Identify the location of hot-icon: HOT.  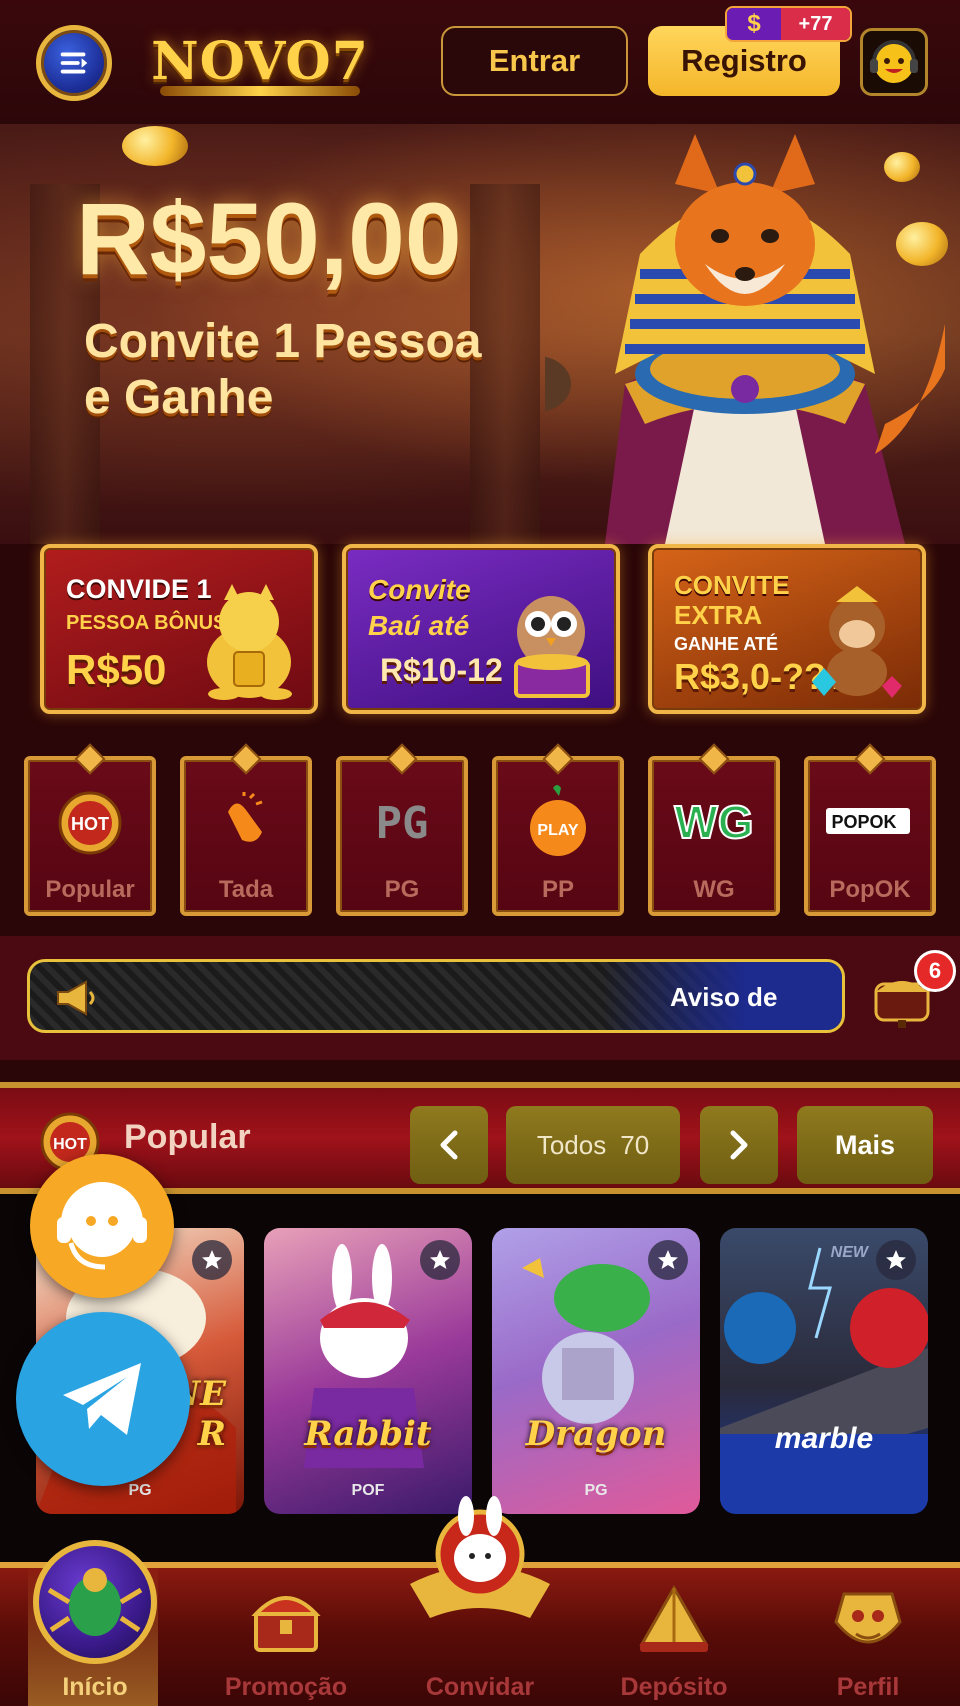
(90, 822).